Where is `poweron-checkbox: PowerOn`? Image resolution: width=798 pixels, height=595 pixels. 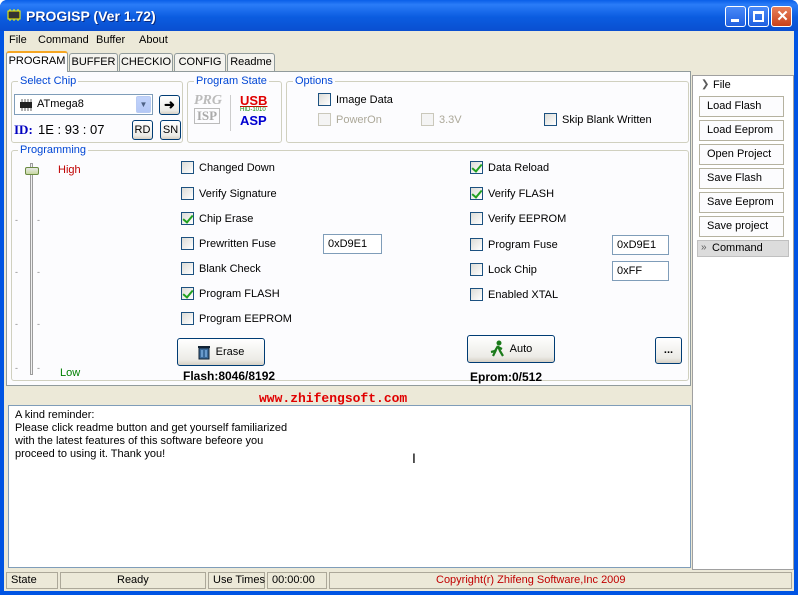
poweron-checkbox: PowerOn is located at coordinates (350, 119).